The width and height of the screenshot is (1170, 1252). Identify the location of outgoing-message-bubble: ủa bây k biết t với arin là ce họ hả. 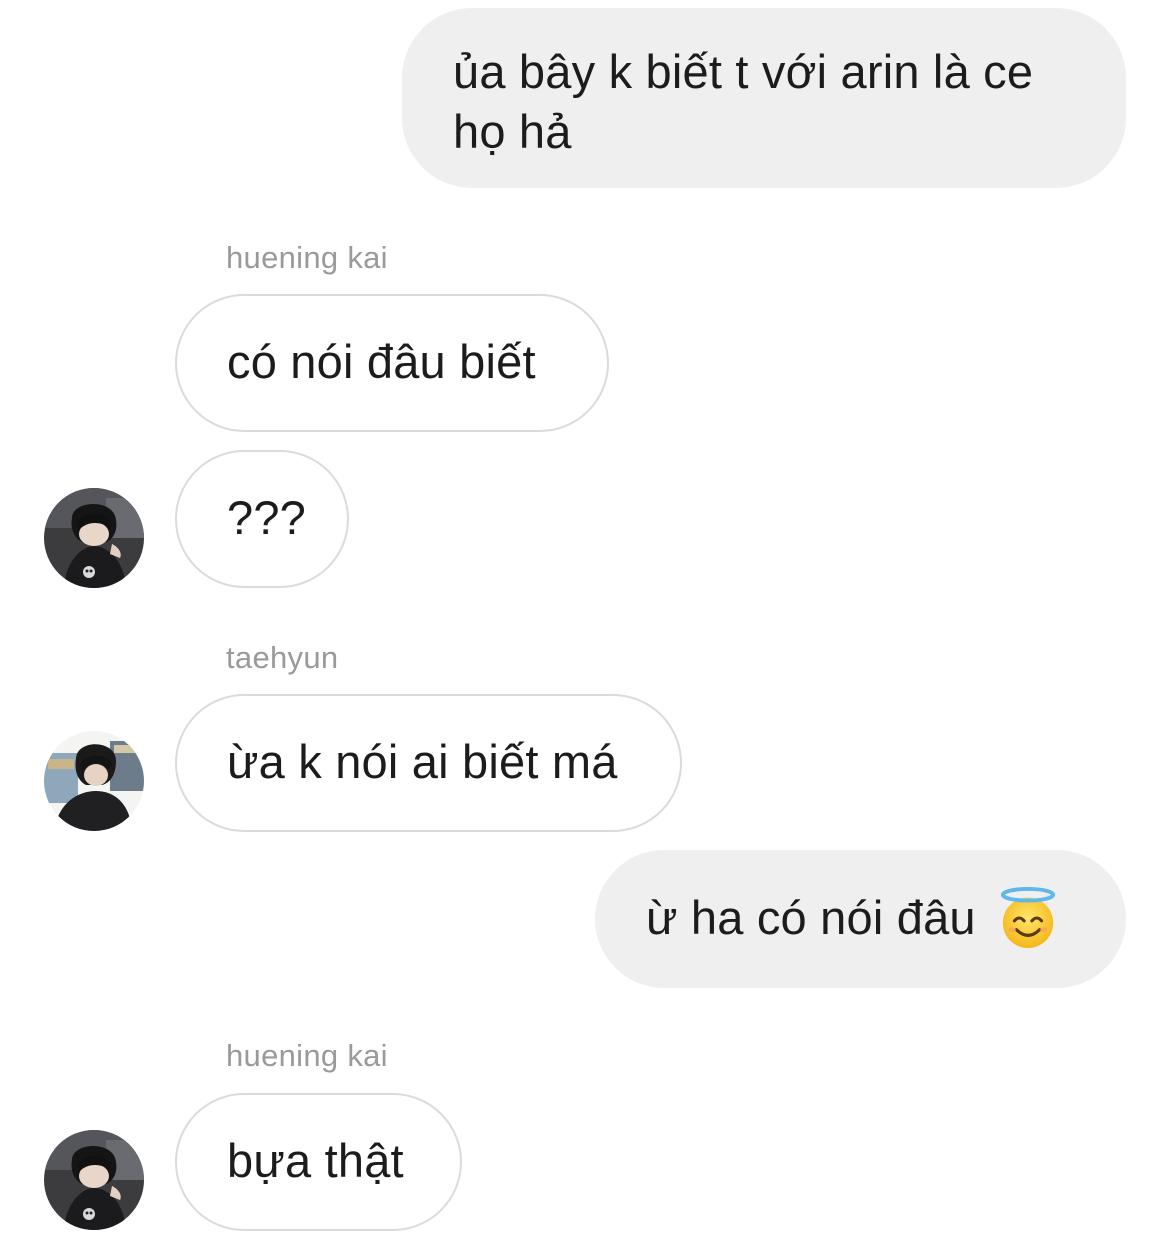
(764, 98).